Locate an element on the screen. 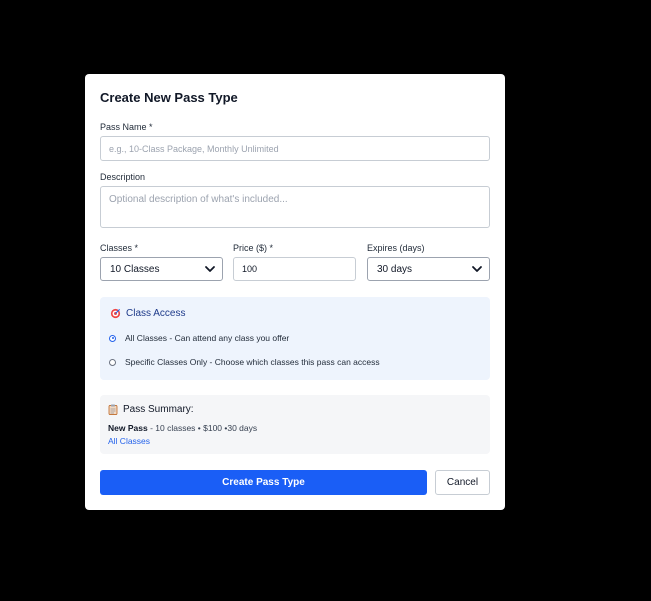  price-label: Price ($) * is located at coordinates (253, 248).